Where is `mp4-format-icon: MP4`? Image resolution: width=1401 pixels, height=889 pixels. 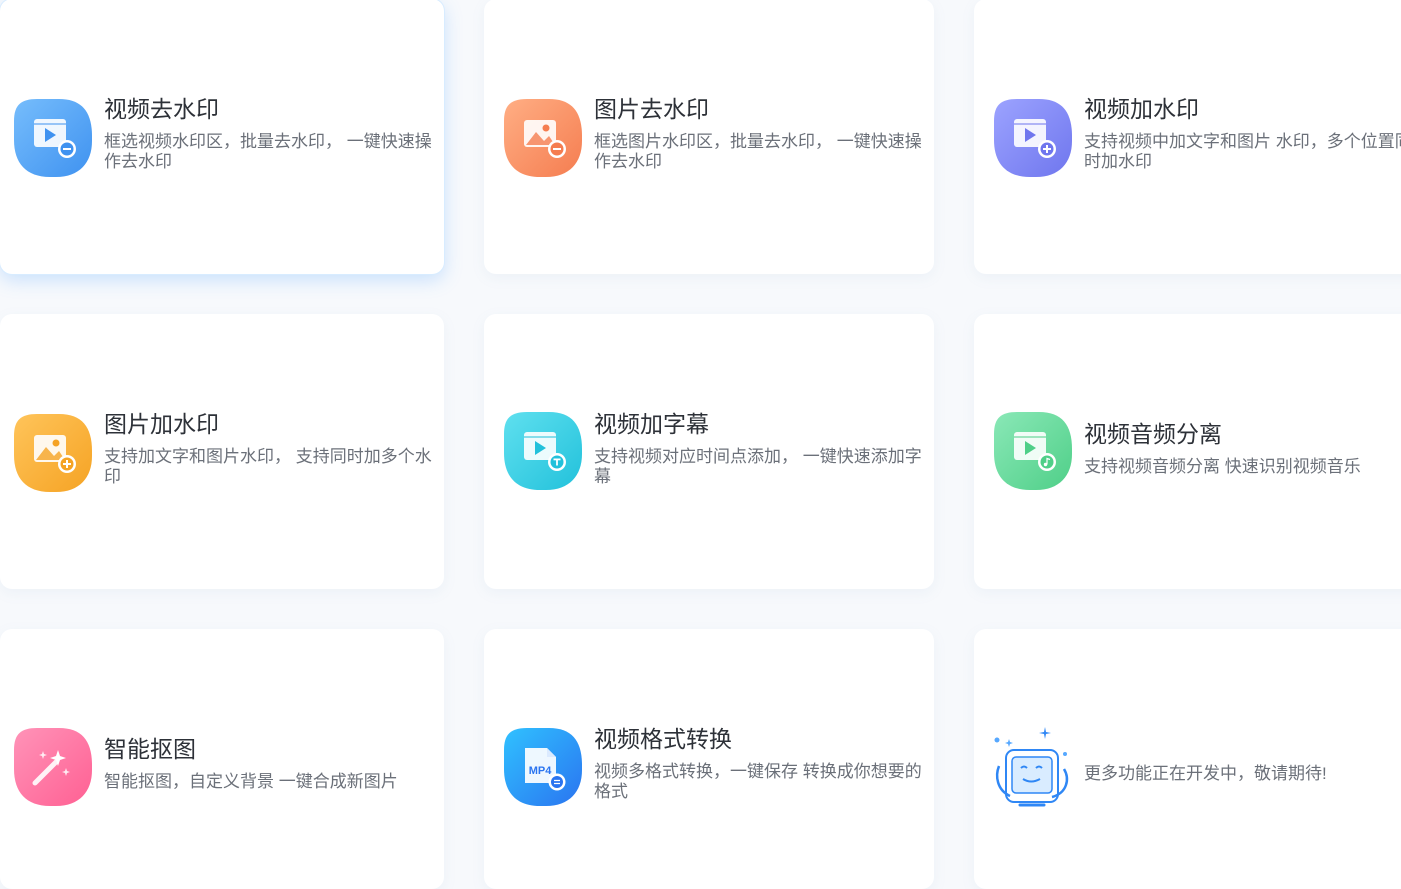
mp4-format-icon: MP4 is located at coordinates (543, 767).